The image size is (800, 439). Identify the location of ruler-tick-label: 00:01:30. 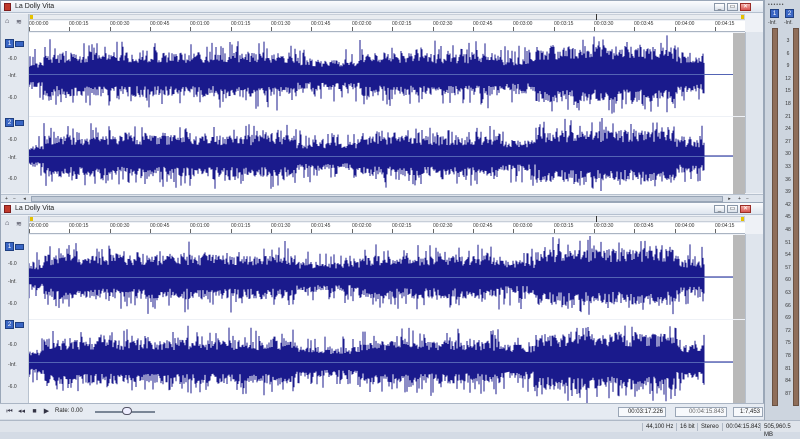
(281, 26).